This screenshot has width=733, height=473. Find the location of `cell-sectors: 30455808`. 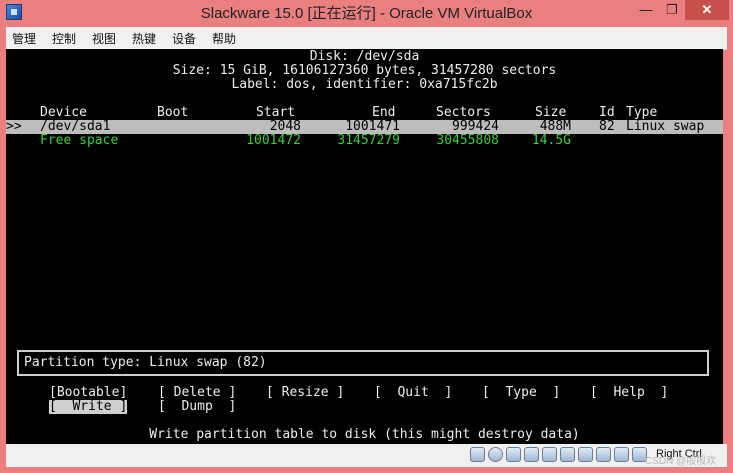

cell-sectors: 30455808 is located at coordinates (467, 140).